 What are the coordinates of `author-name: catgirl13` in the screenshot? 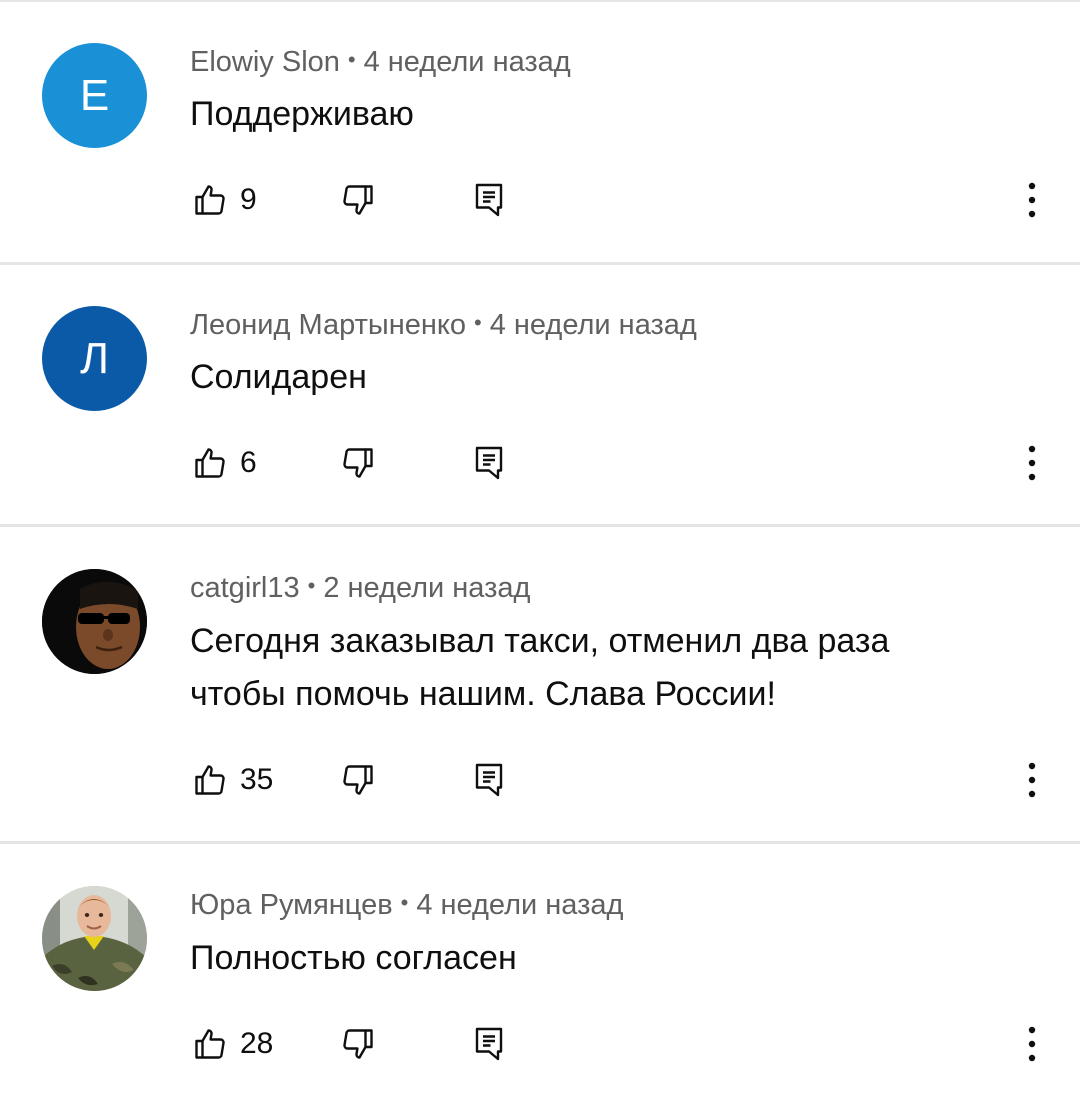 It's located at (245, 588).